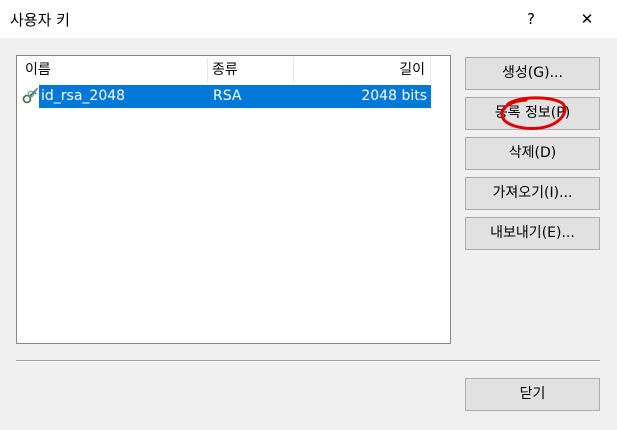  I want to click on list-item: id_rsa_2048 RSA 2048 bits, so click(224, 96).